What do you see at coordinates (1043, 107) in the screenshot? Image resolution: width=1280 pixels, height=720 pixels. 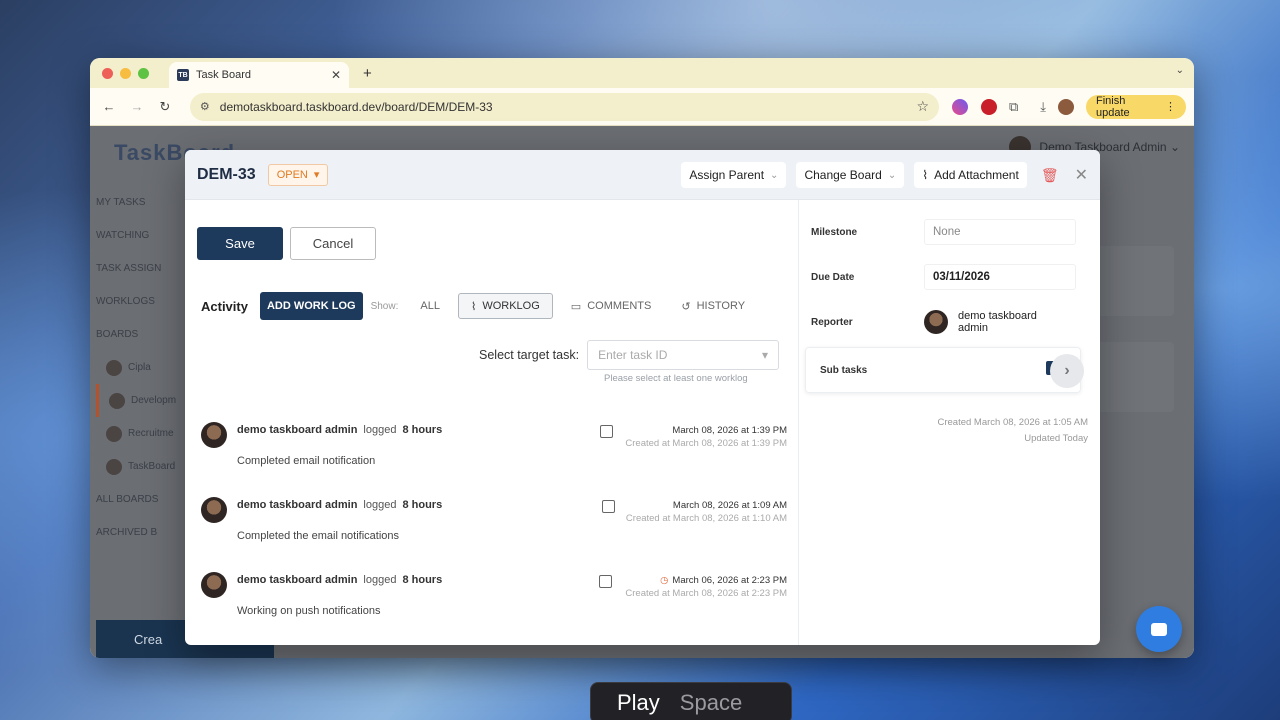 I see `download-icon: ⤓` at bounding box center [1043, 107].